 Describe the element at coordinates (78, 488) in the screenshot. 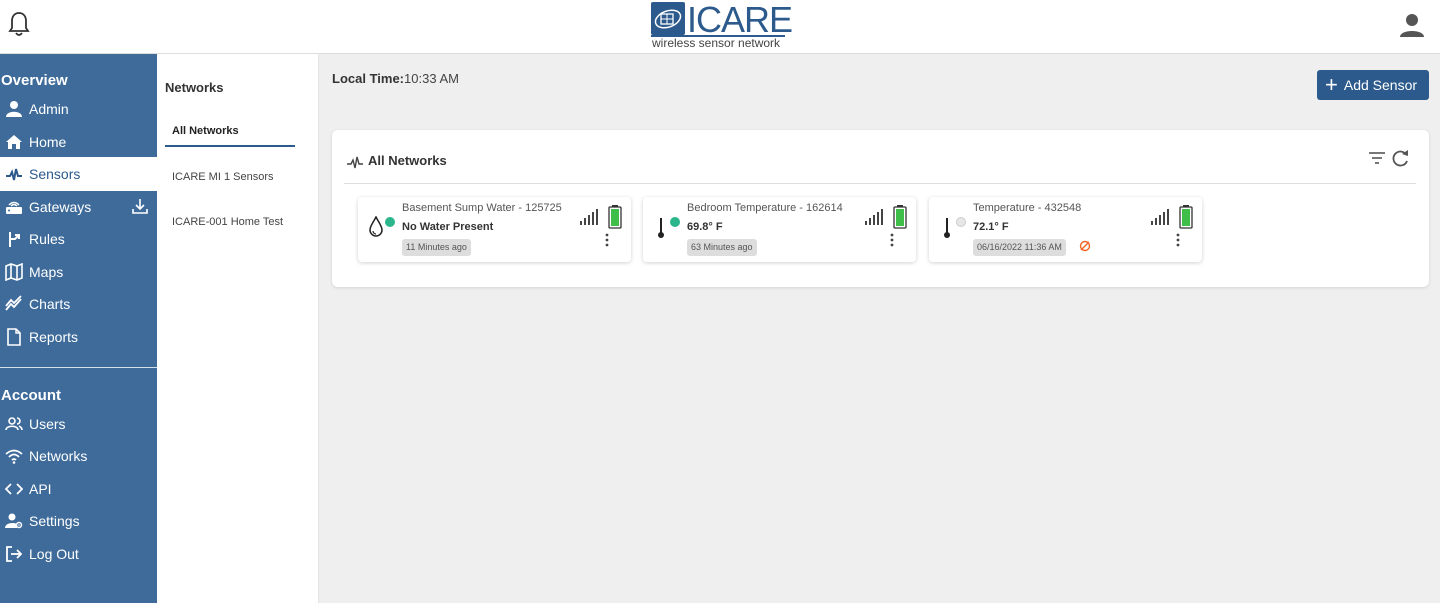

I see `sidebar-item-api: API` at that location.